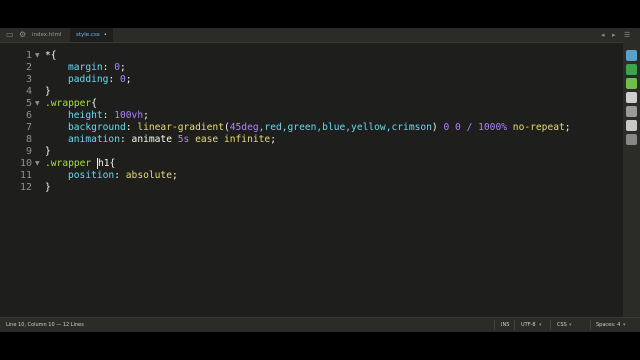  I want to click on plugin-sidebar, so click(631, 180).